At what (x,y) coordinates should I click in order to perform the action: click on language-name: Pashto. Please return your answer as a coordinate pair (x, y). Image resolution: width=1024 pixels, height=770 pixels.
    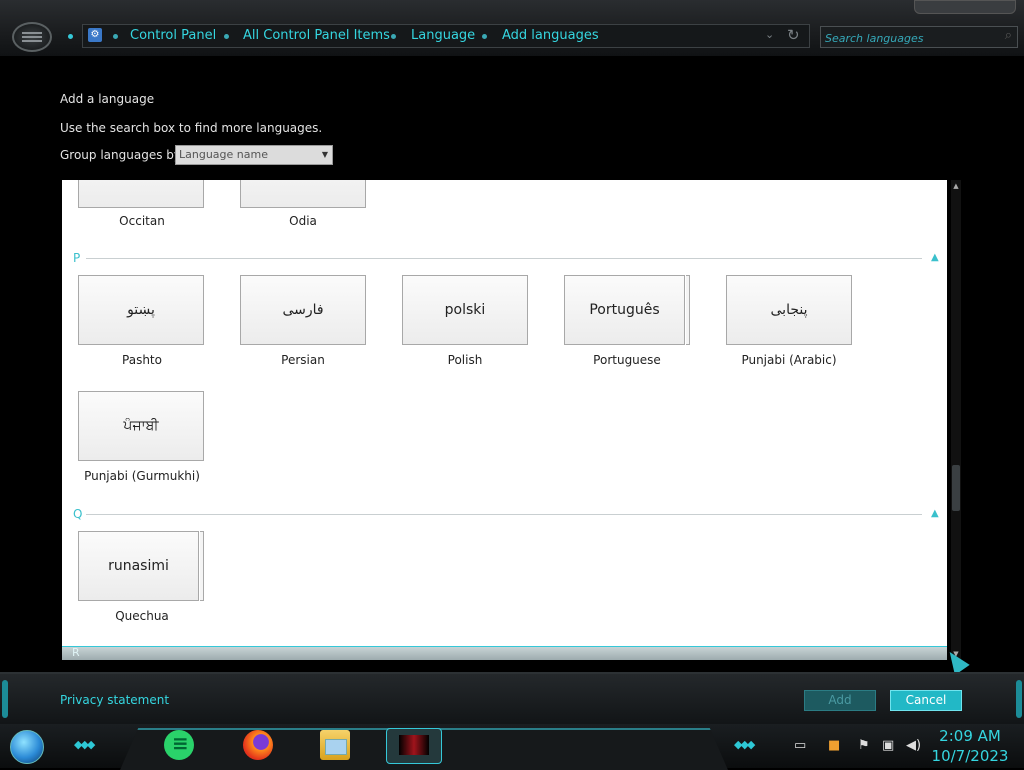
    Looking at the image, I should click on (142, 360).